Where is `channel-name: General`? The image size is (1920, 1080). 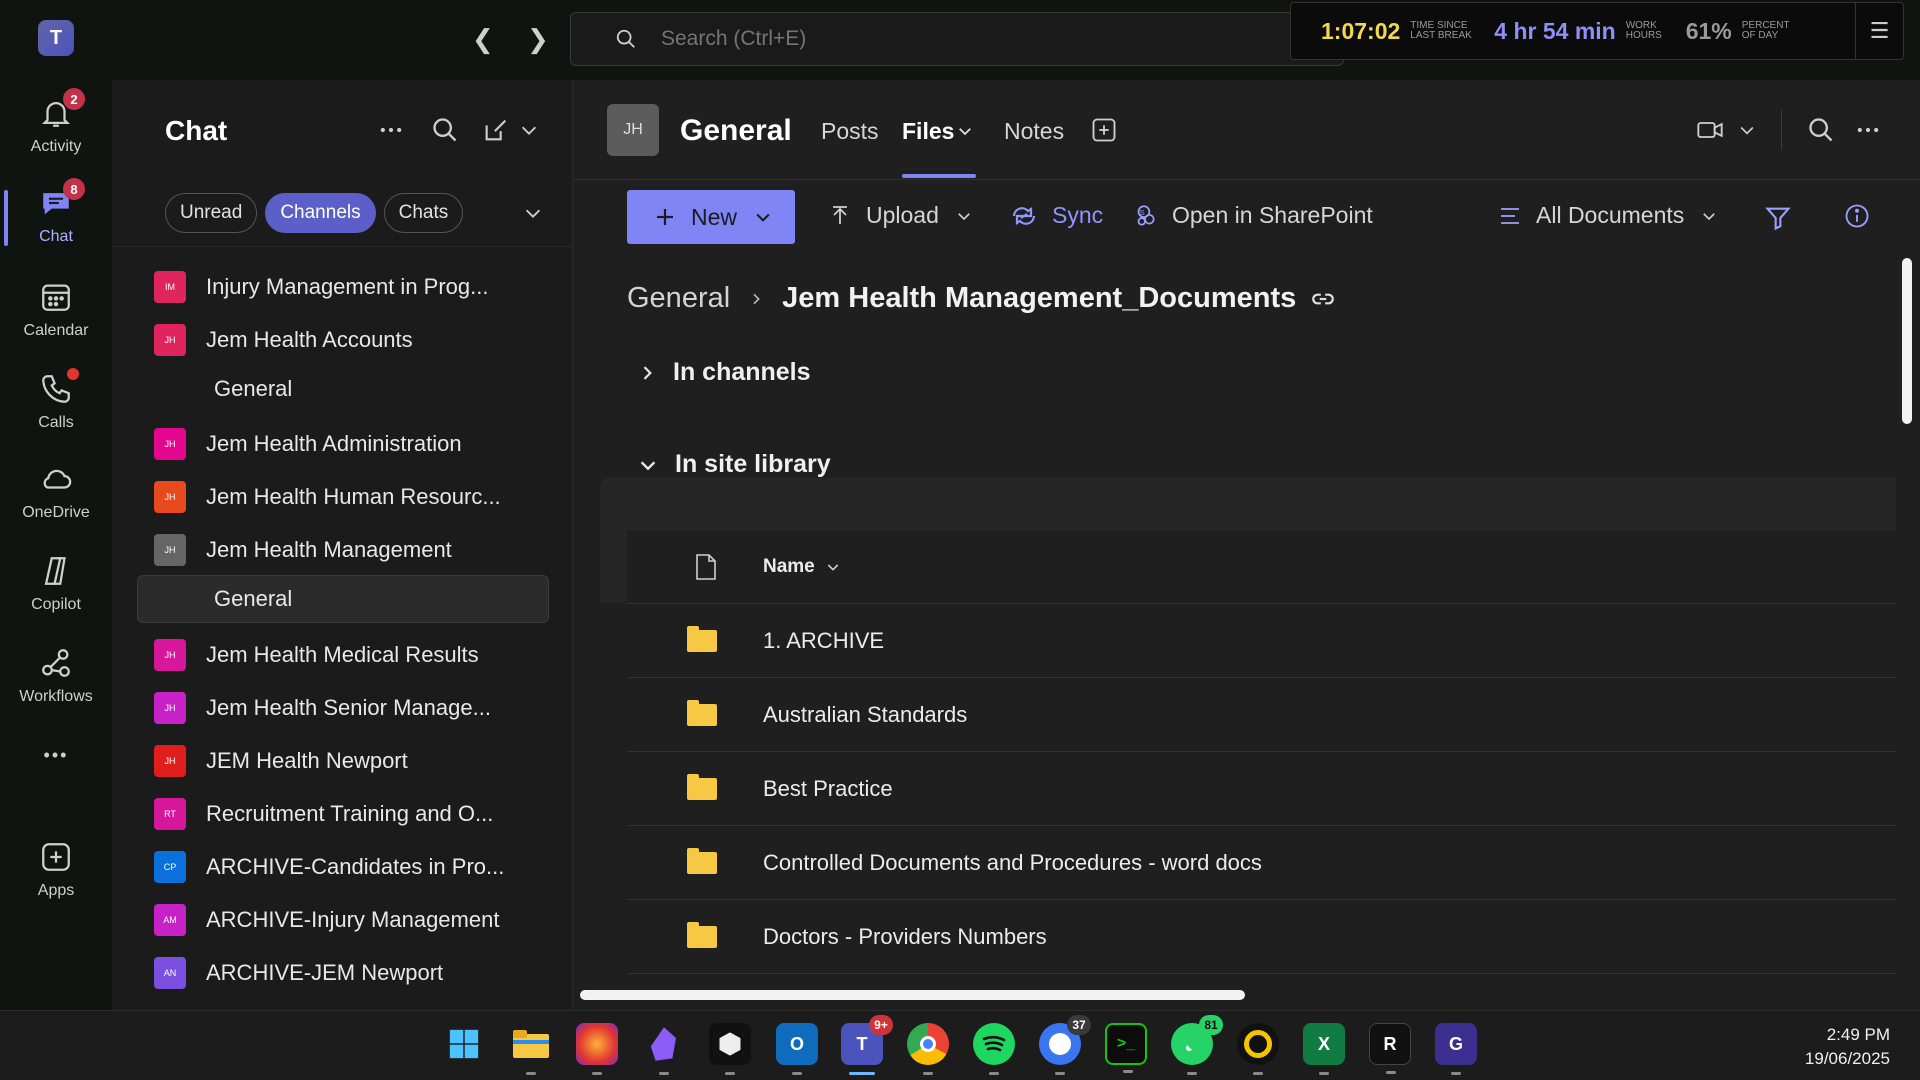 channel-name: General is located at coordinates (253, 388).